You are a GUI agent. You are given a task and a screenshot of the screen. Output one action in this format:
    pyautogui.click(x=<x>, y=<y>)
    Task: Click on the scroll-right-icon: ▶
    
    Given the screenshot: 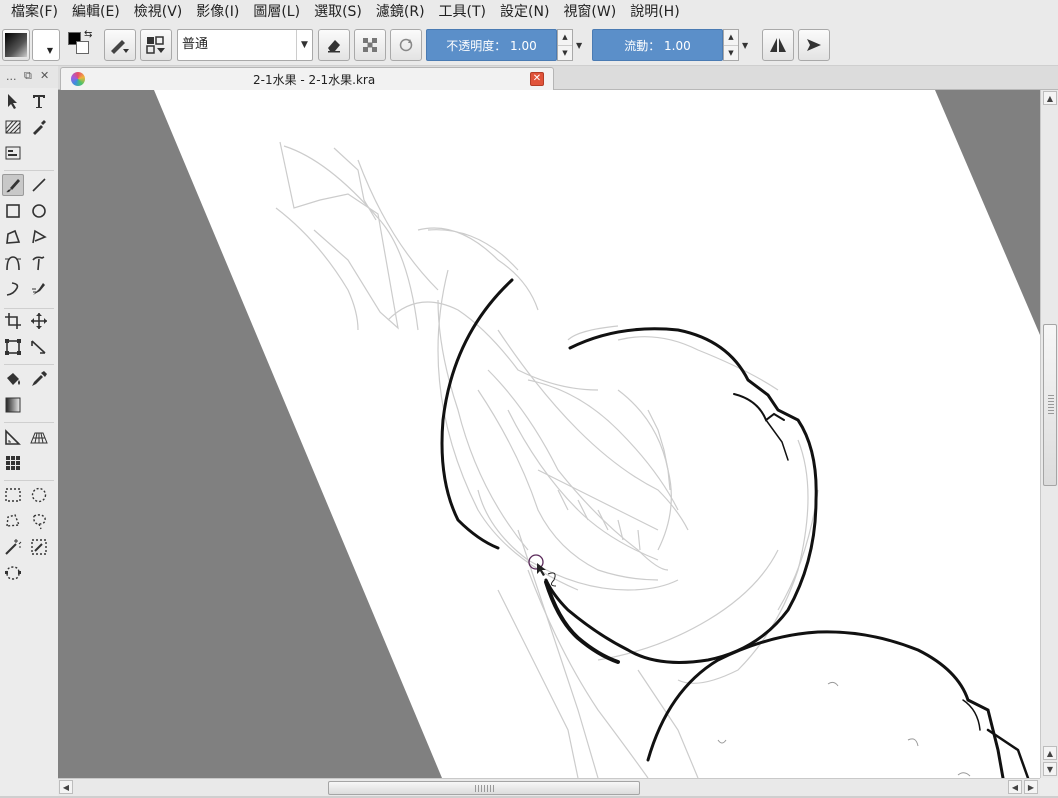 What is the action you would take?
    pyautogui.click(x=1031, y=787)
    